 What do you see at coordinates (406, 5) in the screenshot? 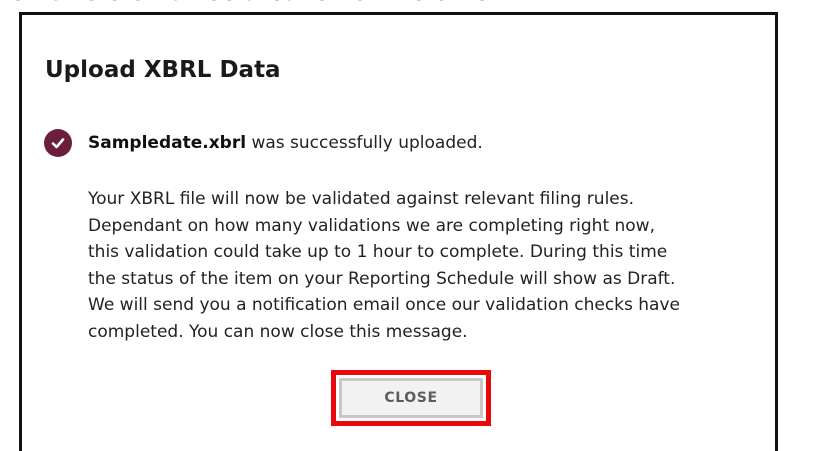
I see `cropped-top-text: ethat ets ethanise ateane net the ethe` at bounding box center [406, 5].